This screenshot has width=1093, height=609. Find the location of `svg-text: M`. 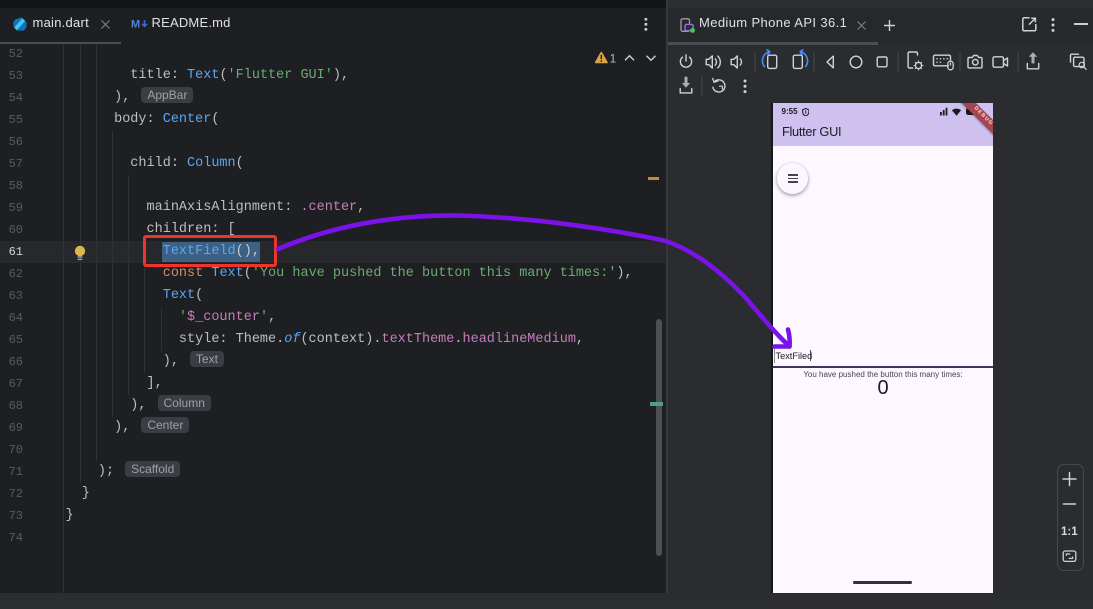

svg-text: M is located at coordinates (135, 25).